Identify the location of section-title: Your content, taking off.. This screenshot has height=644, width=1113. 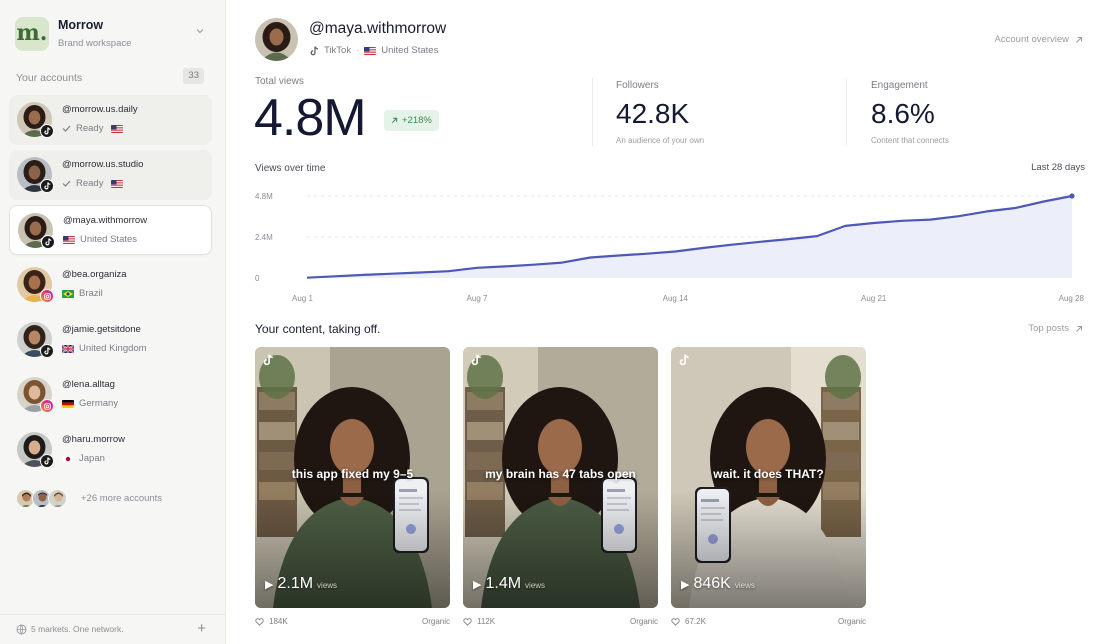
(318, 329).